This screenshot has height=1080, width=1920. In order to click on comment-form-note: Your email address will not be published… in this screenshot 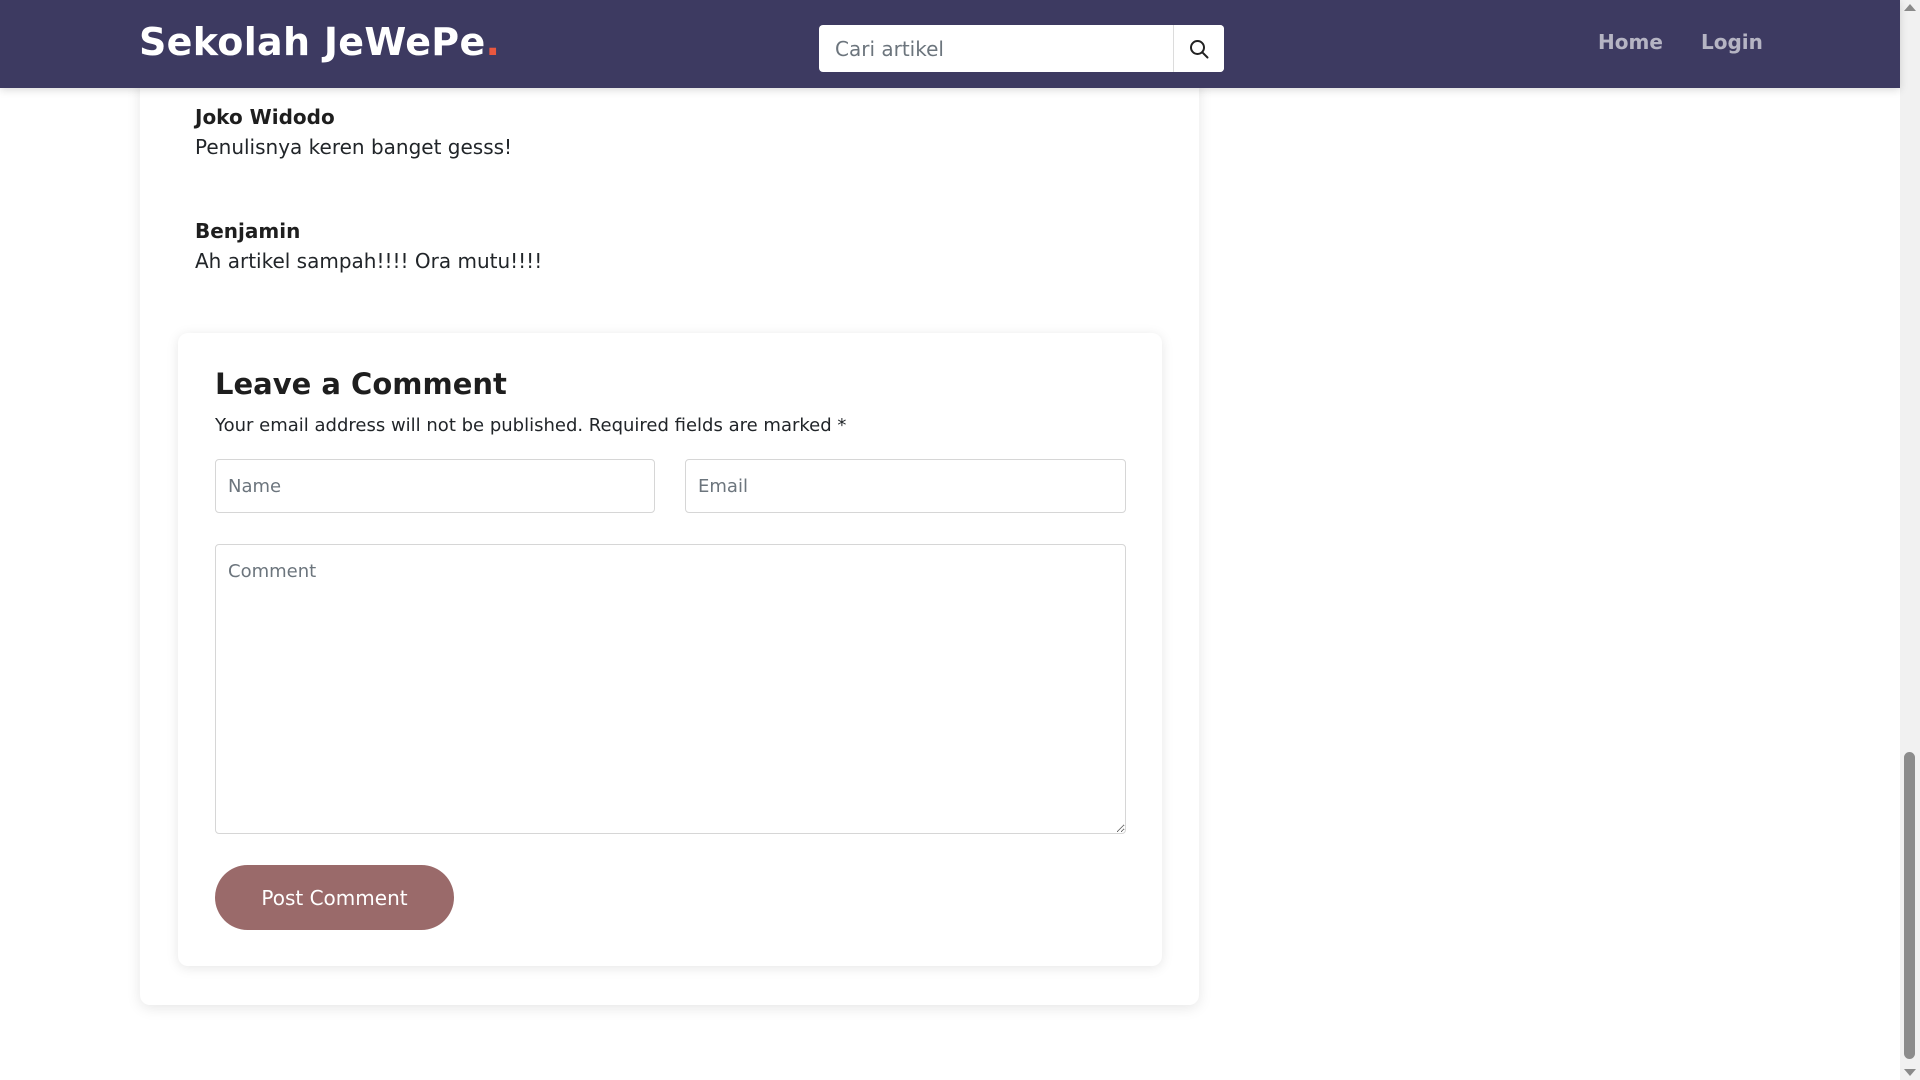, I will do `click(531, 425)`.